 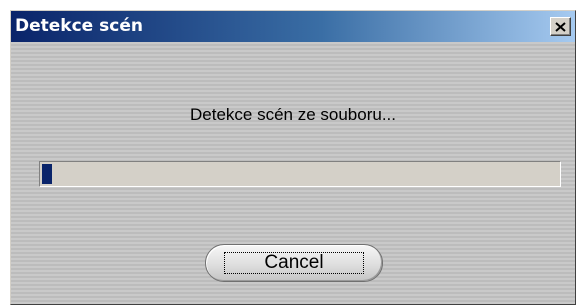 I want to click on cancel-button: Cancel, so click(x=294, y=263).